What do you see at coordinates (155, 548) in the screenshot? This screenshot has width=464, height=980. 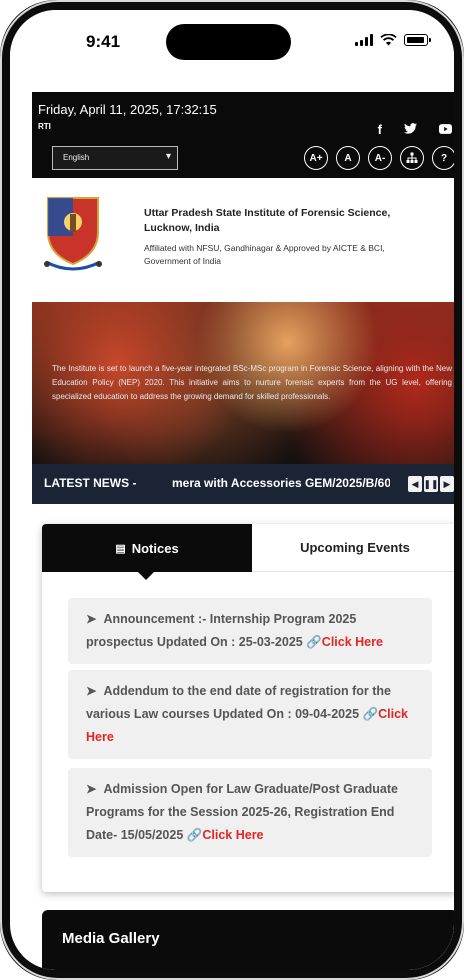 I see `tab-notices-label: Notices` at bounding box center [155, 548].